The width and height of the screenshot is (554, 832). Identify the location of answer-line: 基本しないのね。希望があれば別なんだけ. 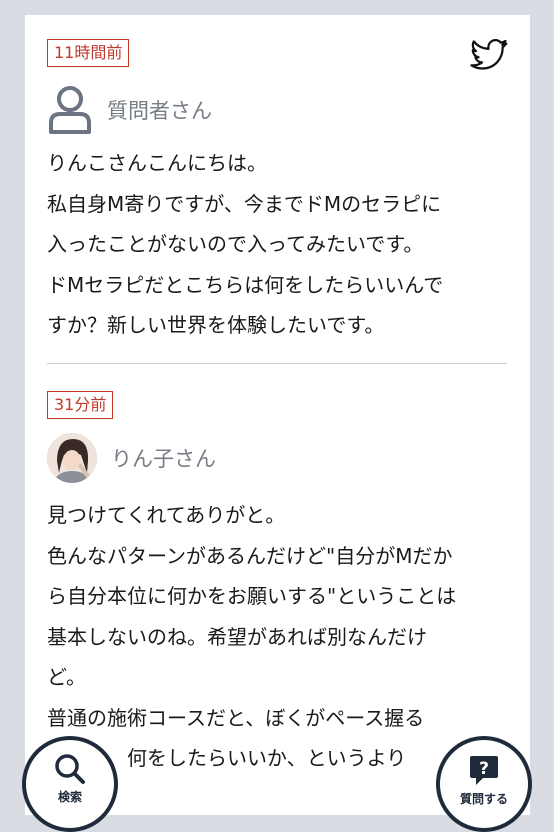
(237, 636).